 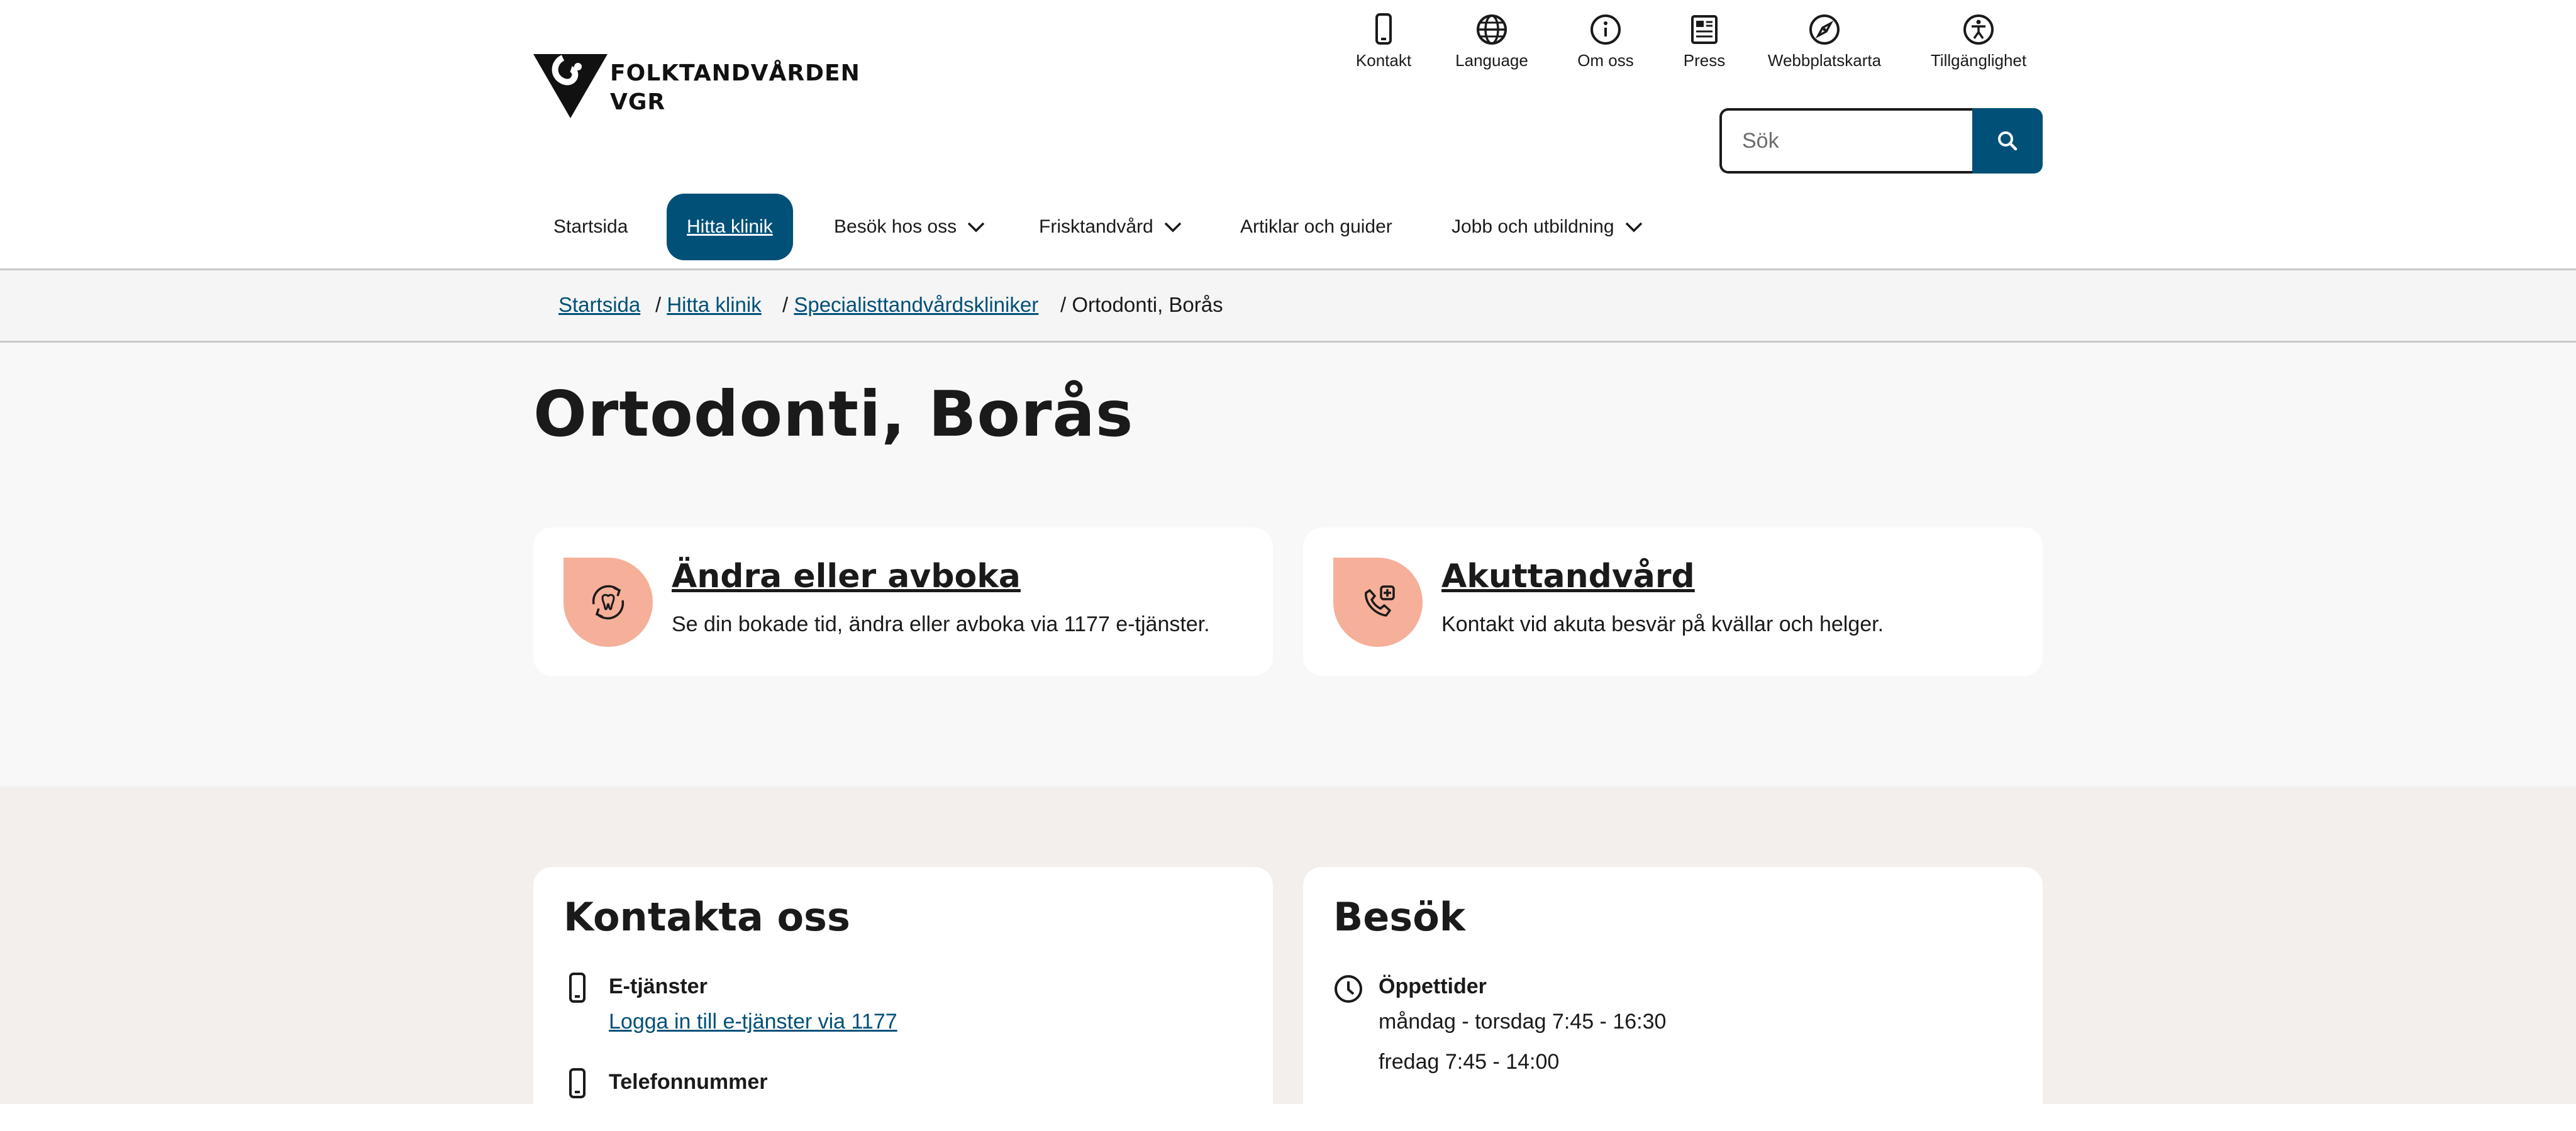 I want to click on site-logo: FOLKTANDVÅRDEN VGR, so click(x=696, y=87).